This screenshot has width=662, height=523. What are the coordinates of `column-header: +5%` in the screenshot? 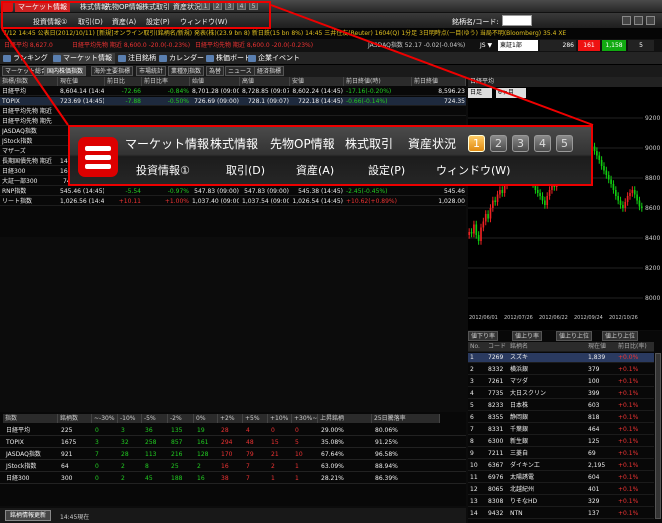 It's located at (255, 418).